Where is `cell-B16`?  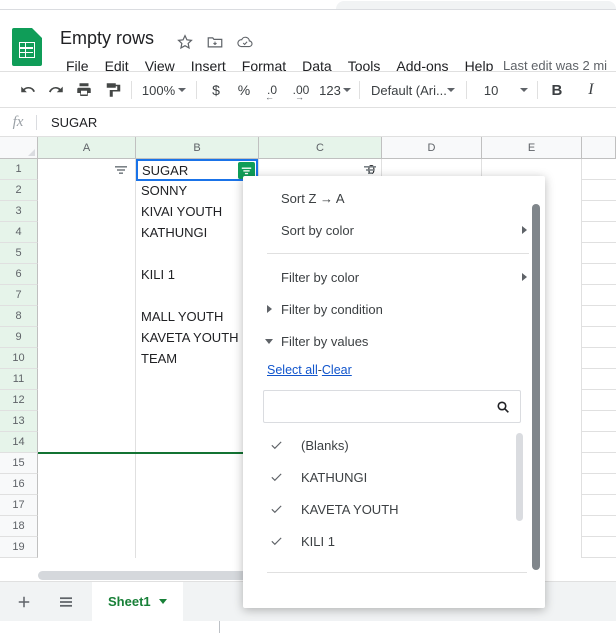
cell-B16 is located at coordinates (197, 484).